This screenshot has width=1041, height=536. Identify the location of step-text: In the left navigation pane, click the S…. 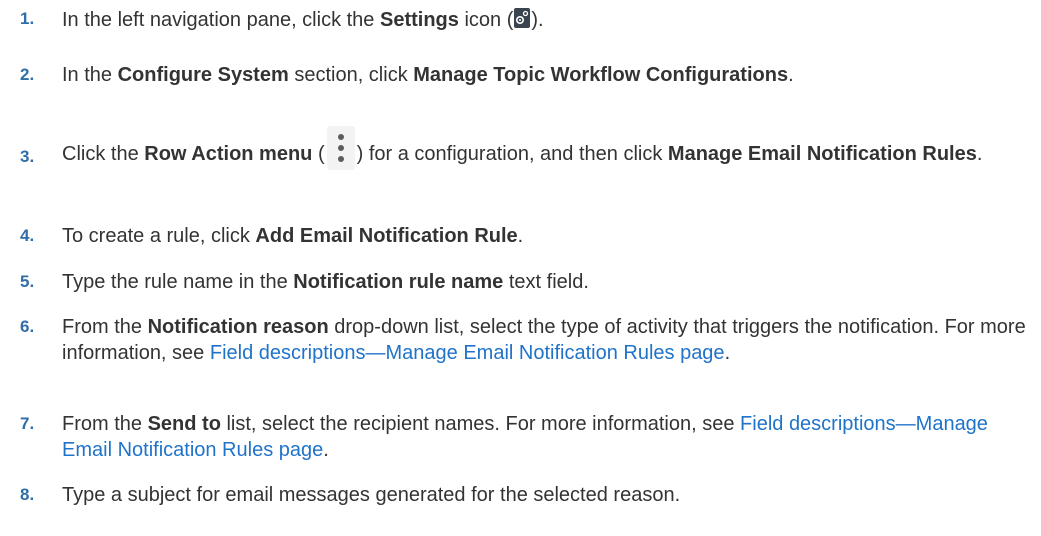
(303, 19).